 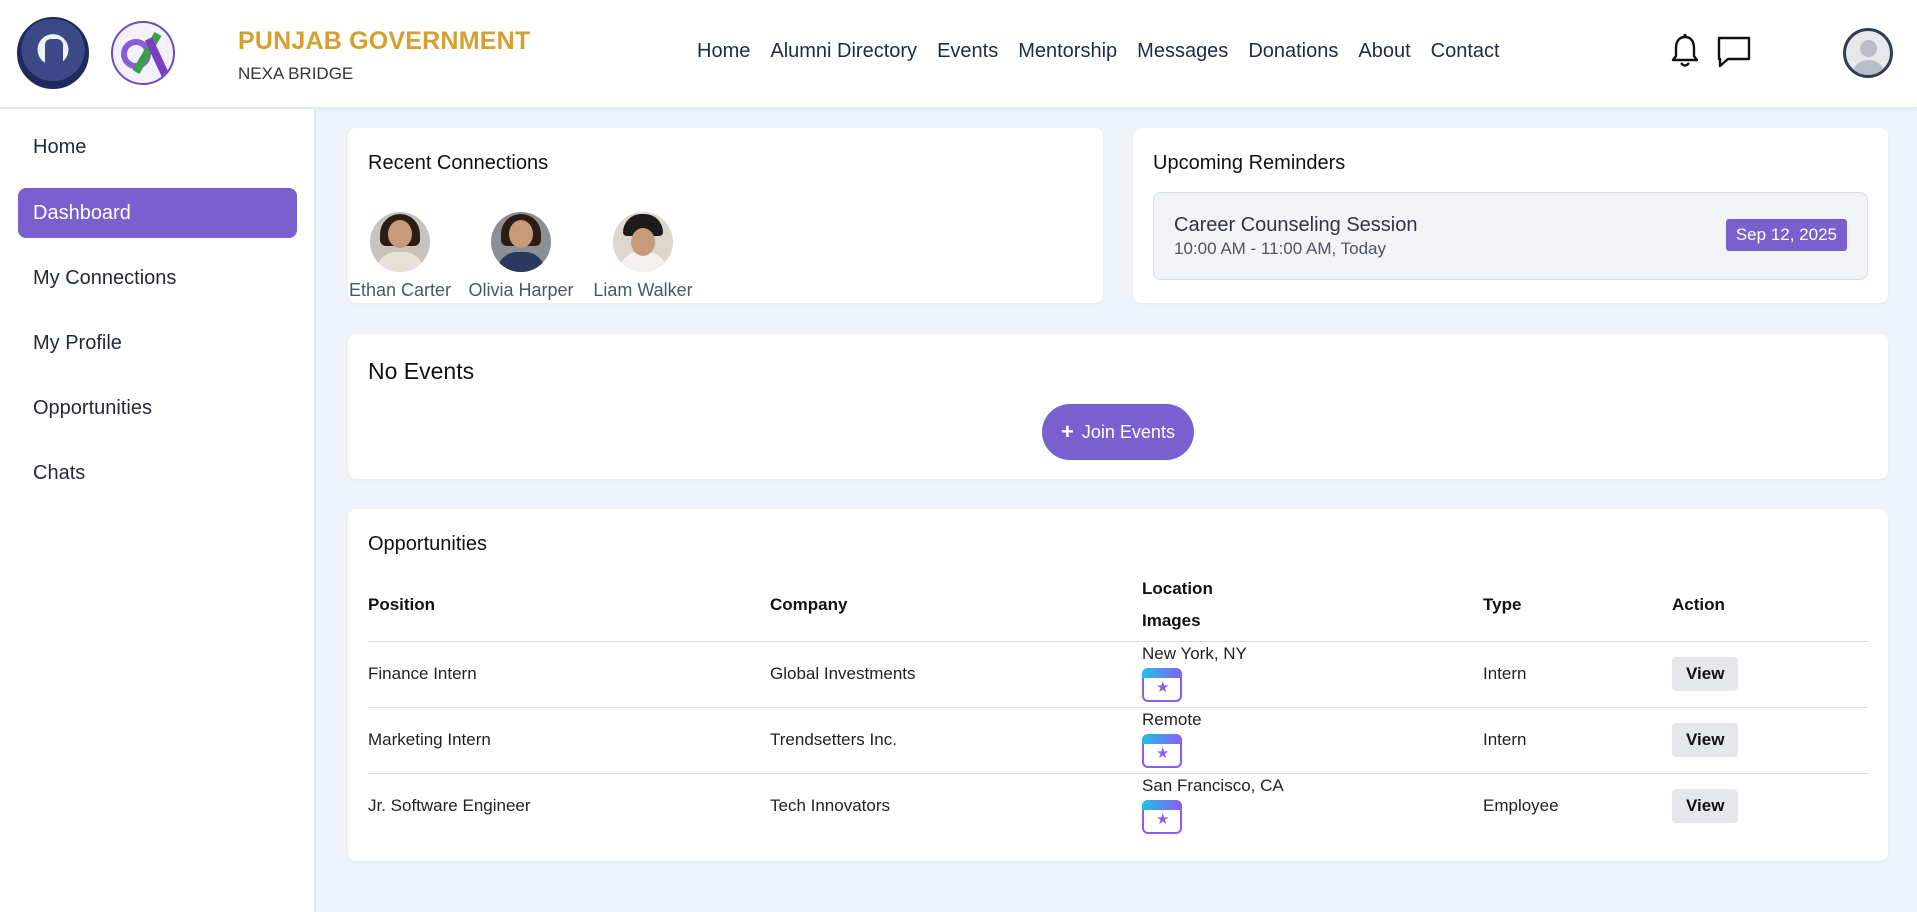 I want to click on cell-type: Employee, so click(x=1521, y=806).